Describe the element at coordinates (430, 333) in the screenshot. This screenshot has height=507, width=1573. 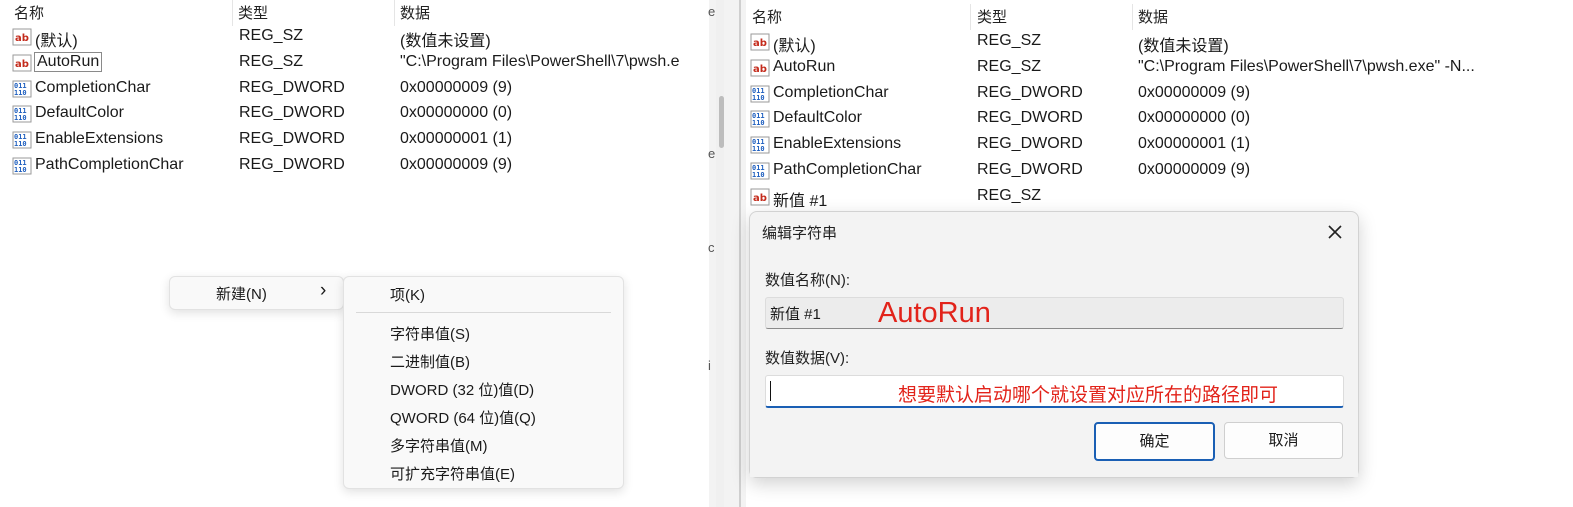
I see `menu-item-string-value: 字符串值(S)` at that location.